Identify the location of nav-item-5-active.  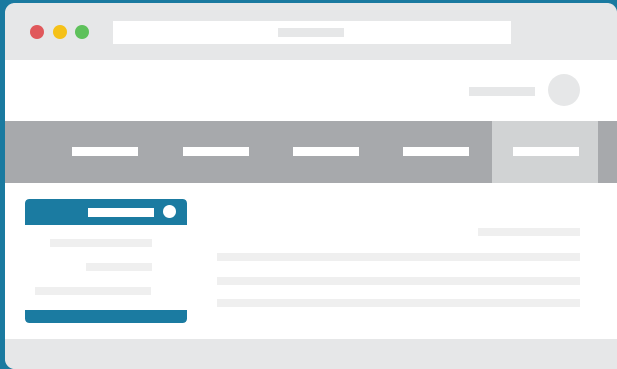
(545, 152).